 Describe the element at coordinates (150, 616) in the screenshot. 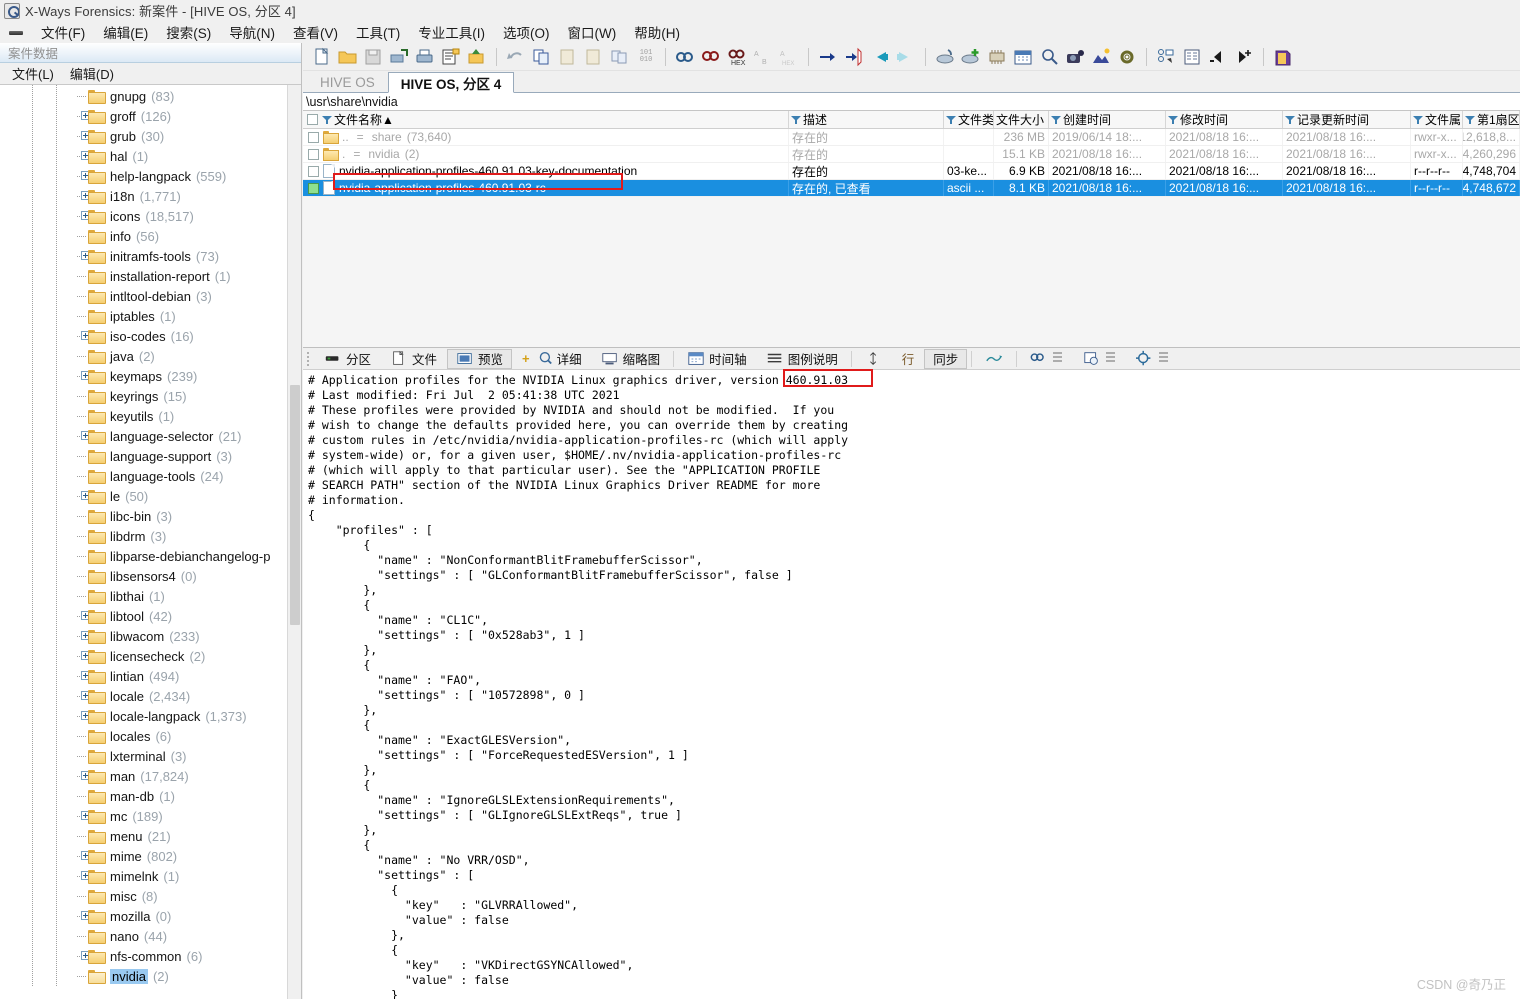

I see `tree-item-libtool: libtool (42)` at that location.